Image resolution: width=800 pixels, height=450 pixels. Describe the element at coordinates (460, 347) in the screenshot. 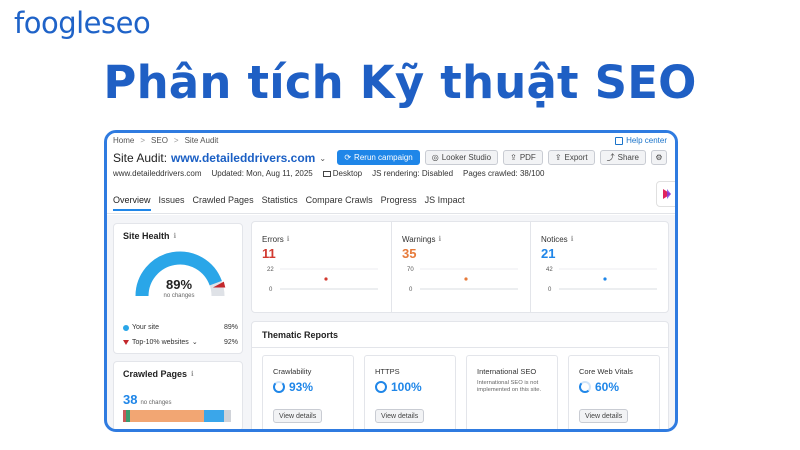

I see `thematic-divider` at that location.